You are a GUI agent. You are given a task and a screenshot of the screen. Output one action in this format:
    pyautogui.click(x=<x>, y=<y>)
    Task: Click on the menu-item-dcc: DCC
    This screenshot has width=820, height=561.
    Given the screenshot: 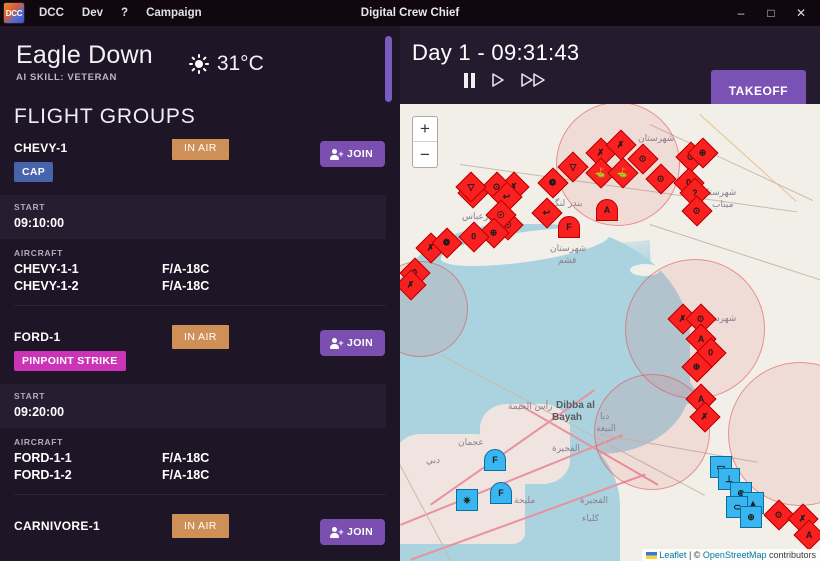 What is the action you would take?
    pyautogui.click(x=51, y=13)
    